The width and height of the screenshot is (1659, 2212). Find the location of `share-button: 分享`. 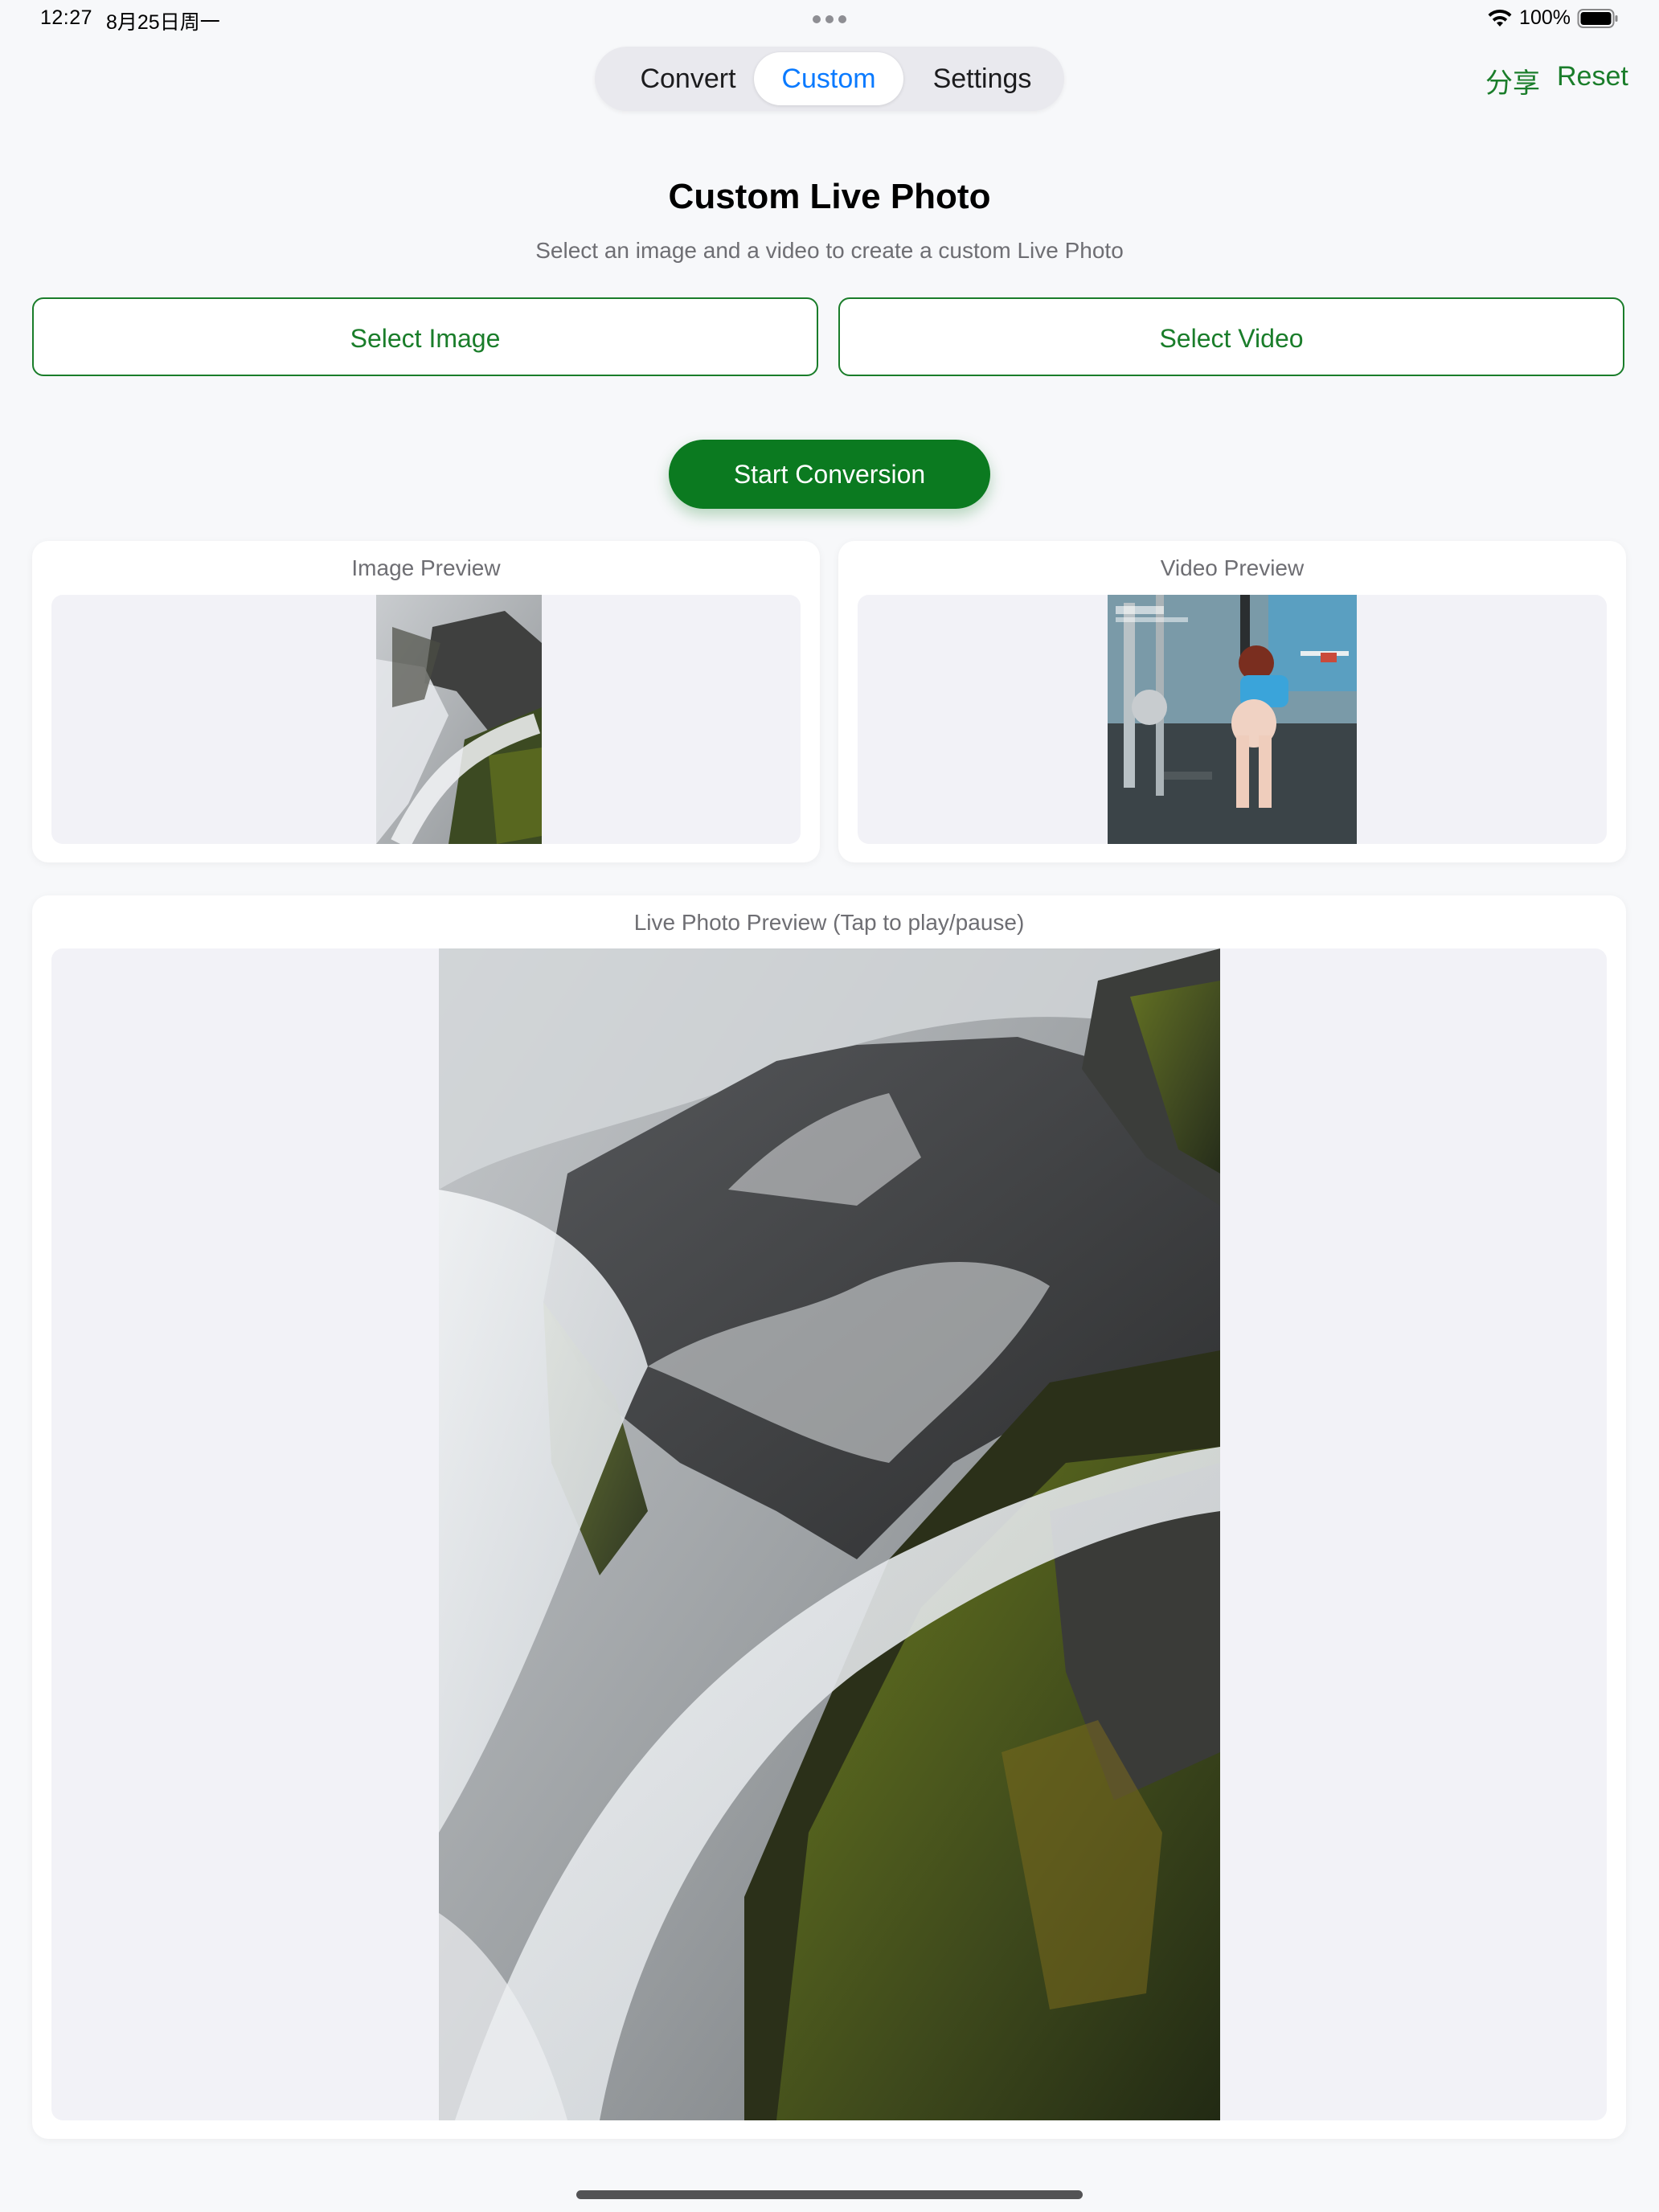

share-button: 分享 is located at coordinates (1512, 80).